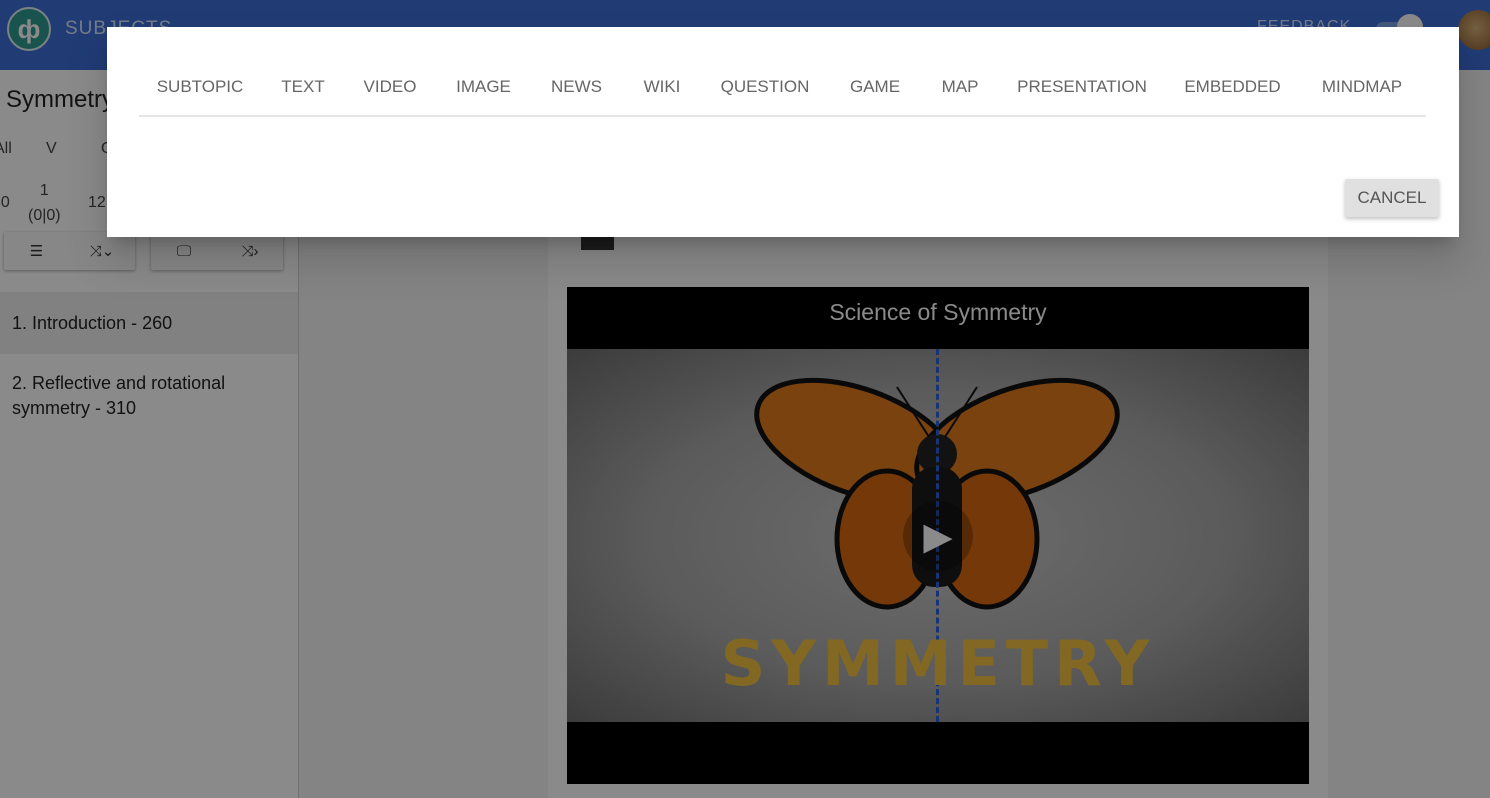 This screenshot has width=1490, height=798. Describe the element at coordinates (1082, 87) in the screenshot. I see `tab-presentation: PRESENTATION` at that location.